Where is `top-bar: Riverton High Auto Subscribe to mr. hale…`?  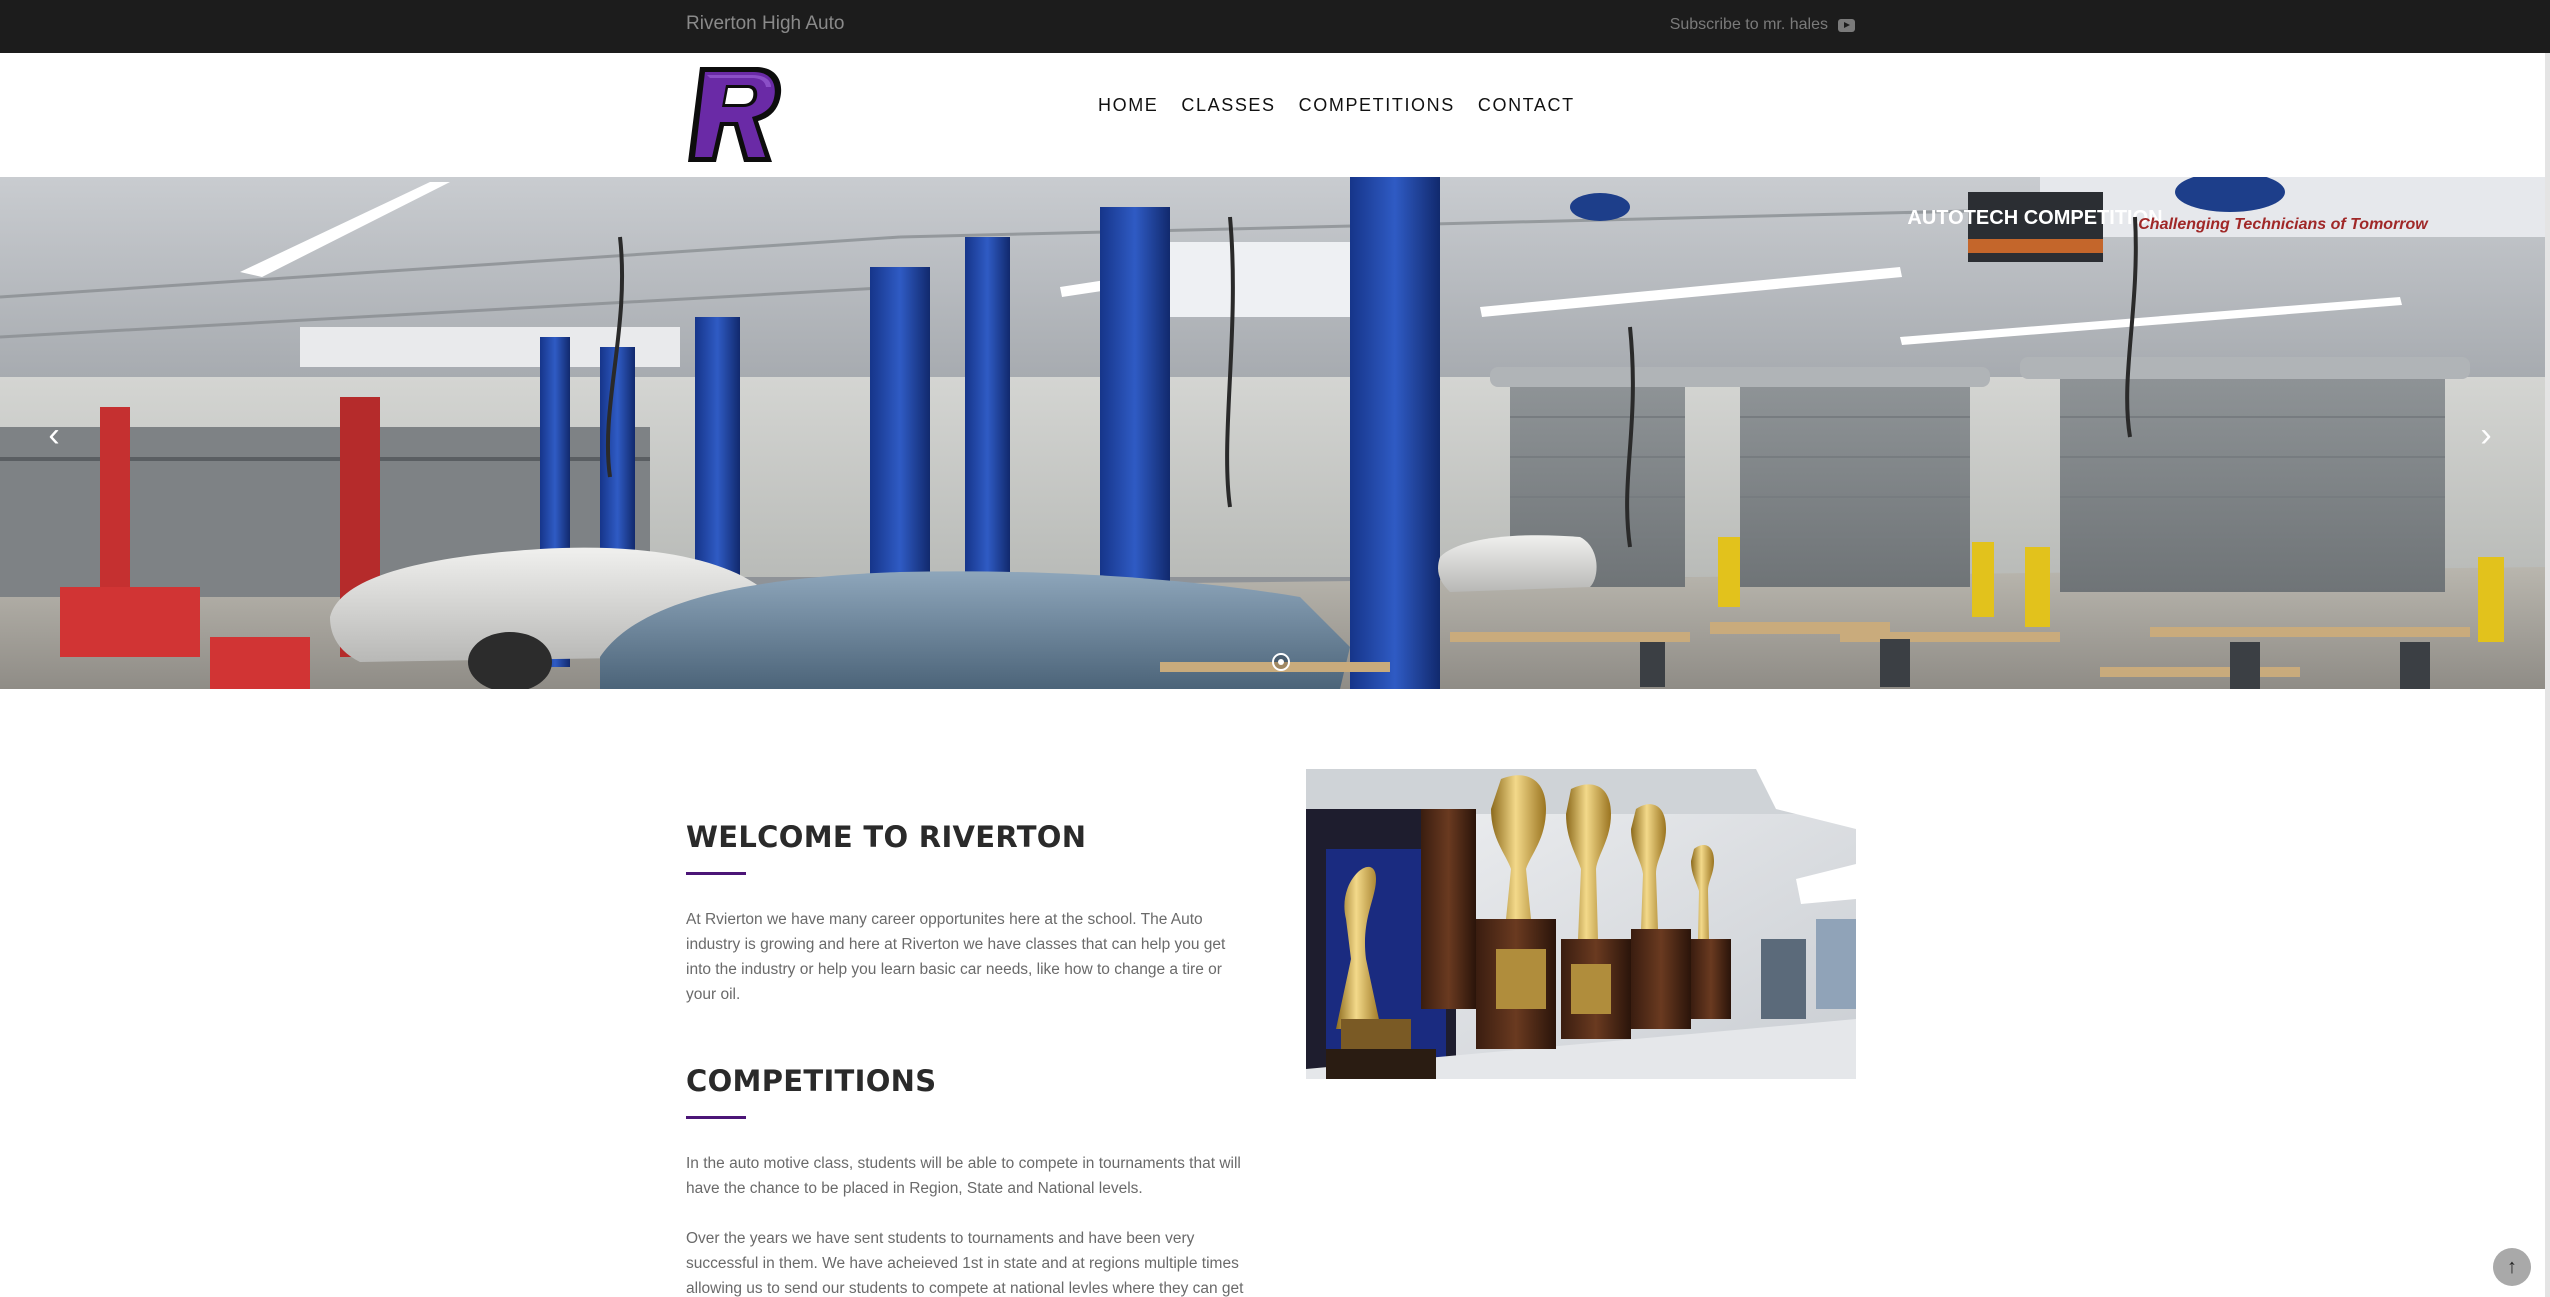
top-bar: Riverton High Auto Subscribe to mr. hale… is located at coordinates (1275, 26).